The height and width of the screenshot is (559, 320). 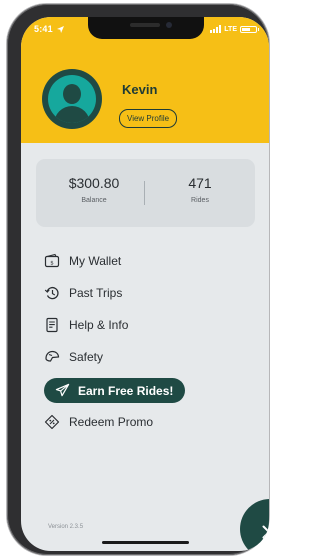 What do you see at coordinates (200, 200) in the screenshot?
I see `rides-label: Rides` at bounding box center [200, 200].